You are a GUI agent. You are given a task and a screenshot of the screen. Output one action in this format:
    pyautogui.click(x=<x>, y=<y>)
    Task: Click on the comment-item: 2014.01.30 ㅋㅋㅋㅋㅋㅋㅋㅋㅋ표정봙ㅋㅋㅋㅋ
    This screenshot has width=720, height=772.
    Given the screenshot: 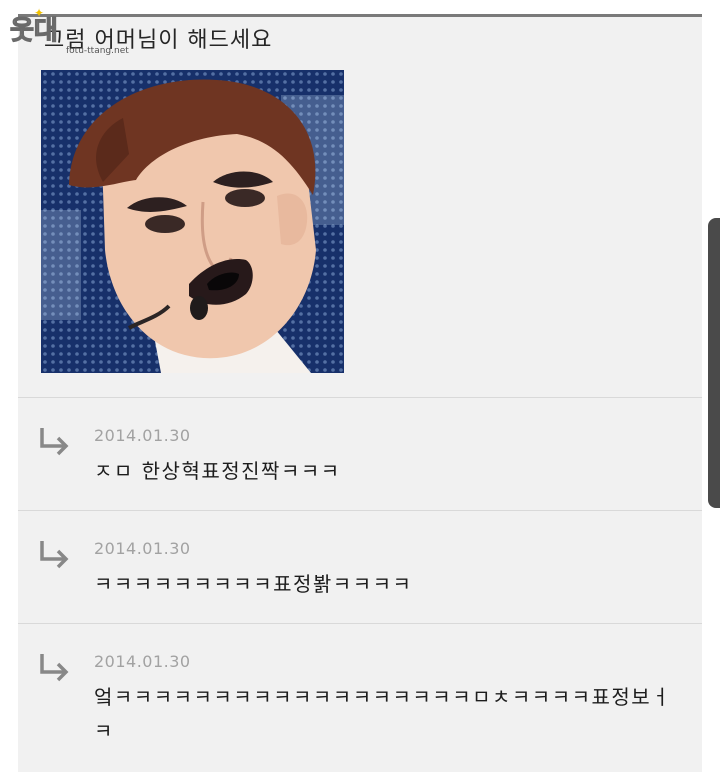 What is the action you would take?
    pyautogui.click(x=360, y=567)
    